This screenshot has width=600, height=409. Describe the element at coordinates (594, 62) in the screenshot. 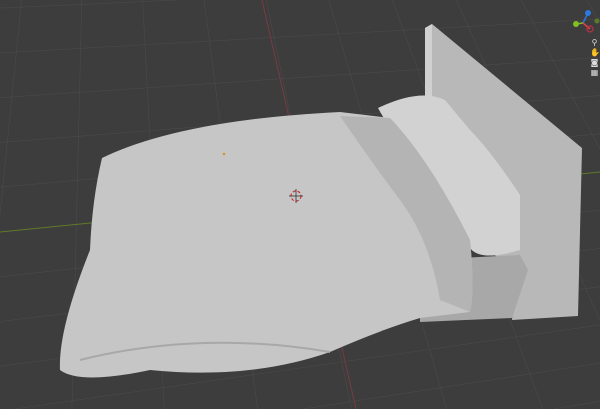

I see `camera-icon: ◙` at that location.